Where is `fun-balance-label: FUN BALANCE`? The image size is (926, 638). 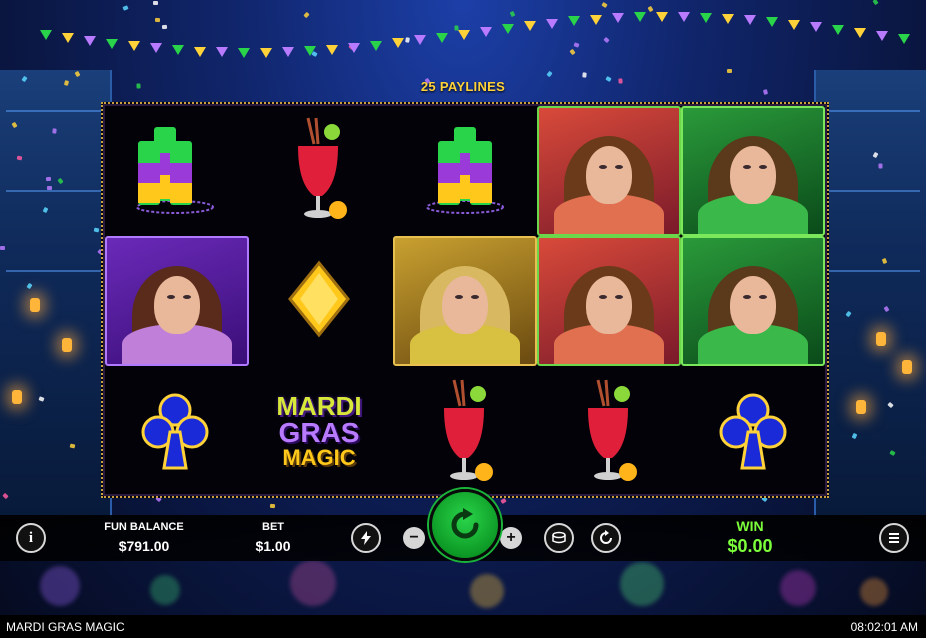 fun-balance-label: FUN BALANCE is located at coordinates (144, 527).